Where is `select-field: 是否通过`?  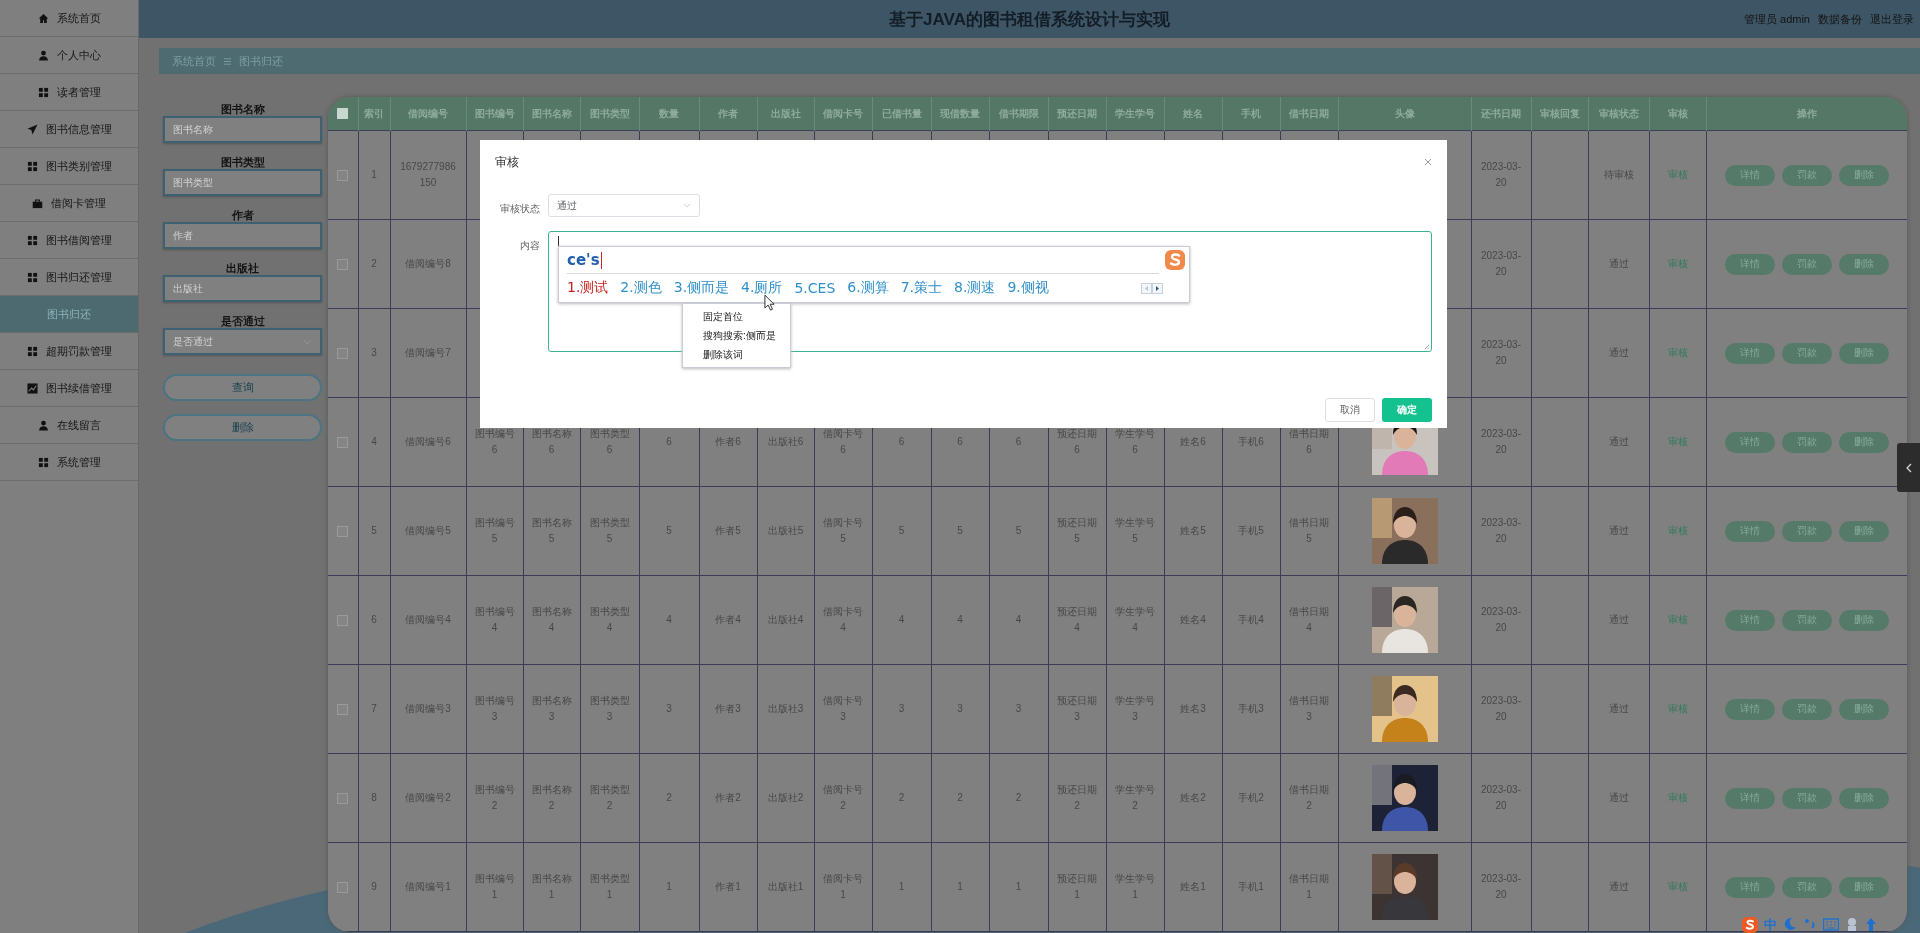 select-field: 是否通过 is located at coordinates (242, 341).